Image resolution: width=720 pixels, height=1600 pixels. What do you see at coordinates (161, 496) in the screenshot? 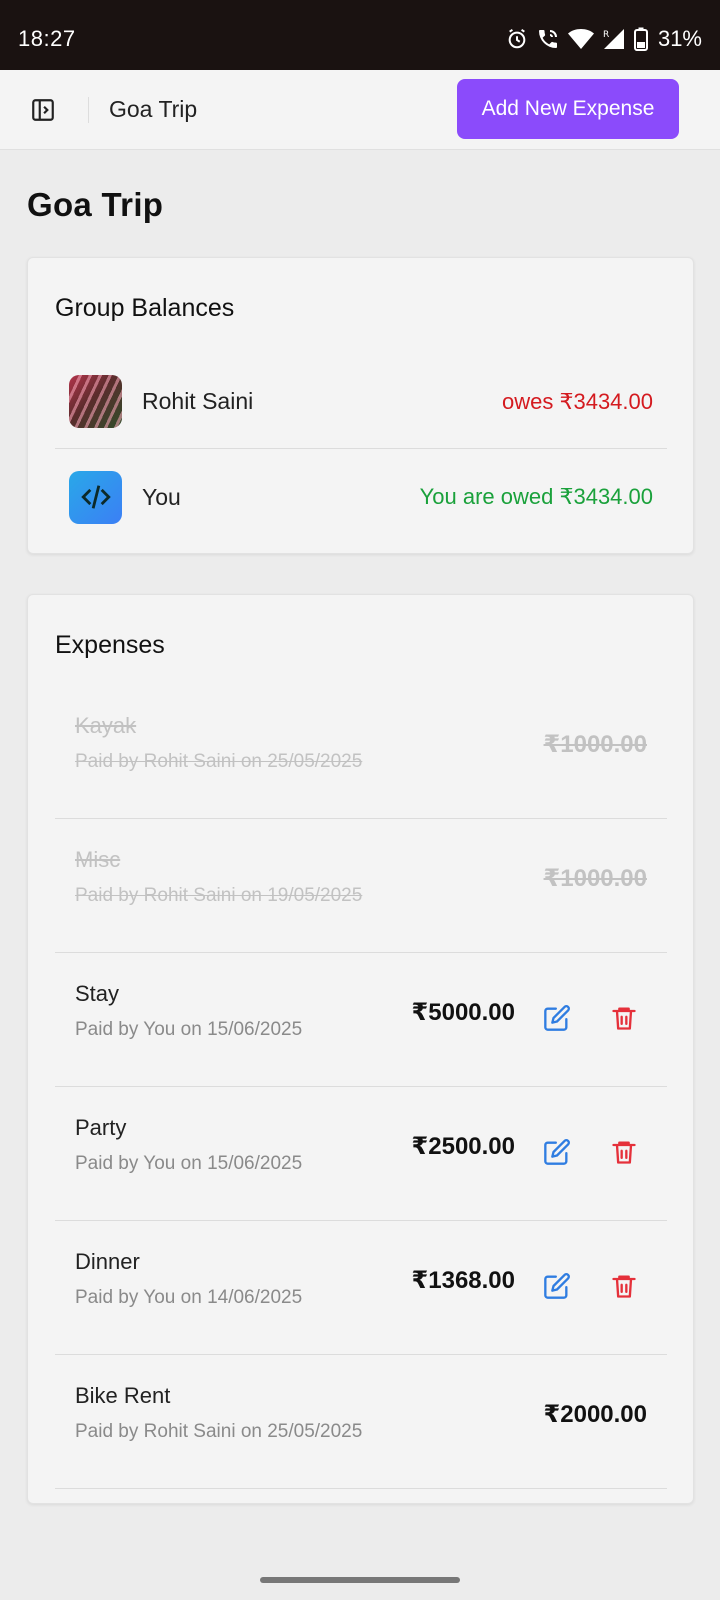
I see `member-name: You` at bounding box center [161, 496].